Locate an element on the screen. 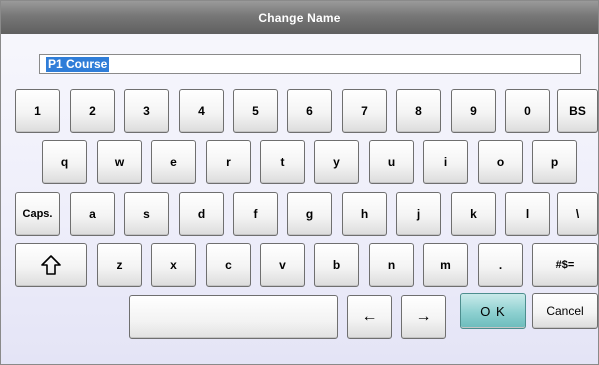 The height and width of the screenshot is (365, 599). key-t: t is located at coordinates (282, 162).